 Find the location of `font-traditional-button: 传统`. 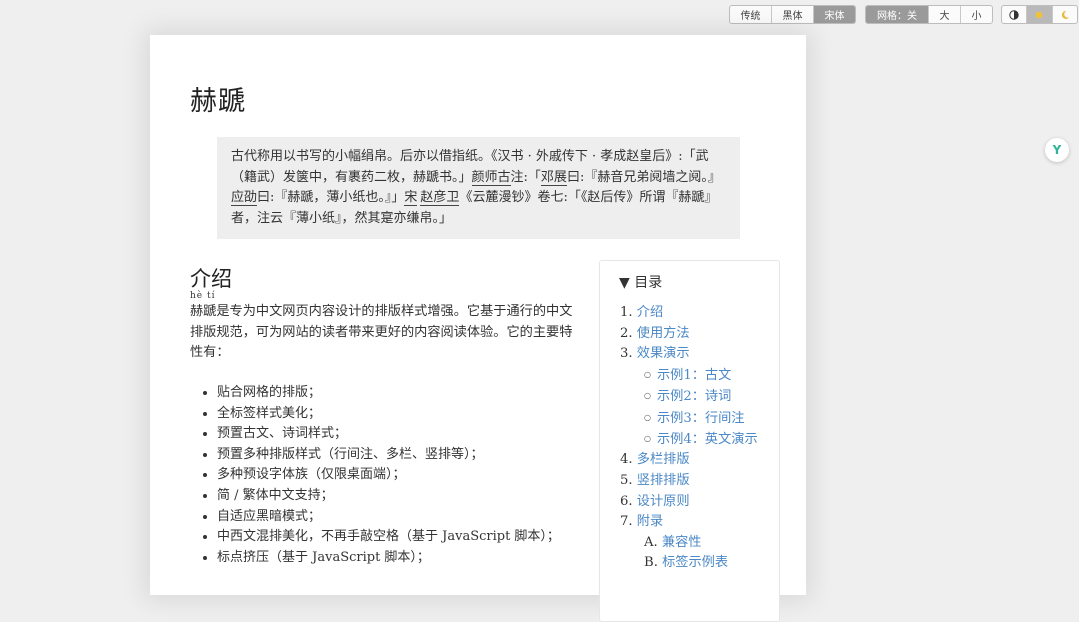

font-traditional-button: 传统 is located at coordinates (751, 14).